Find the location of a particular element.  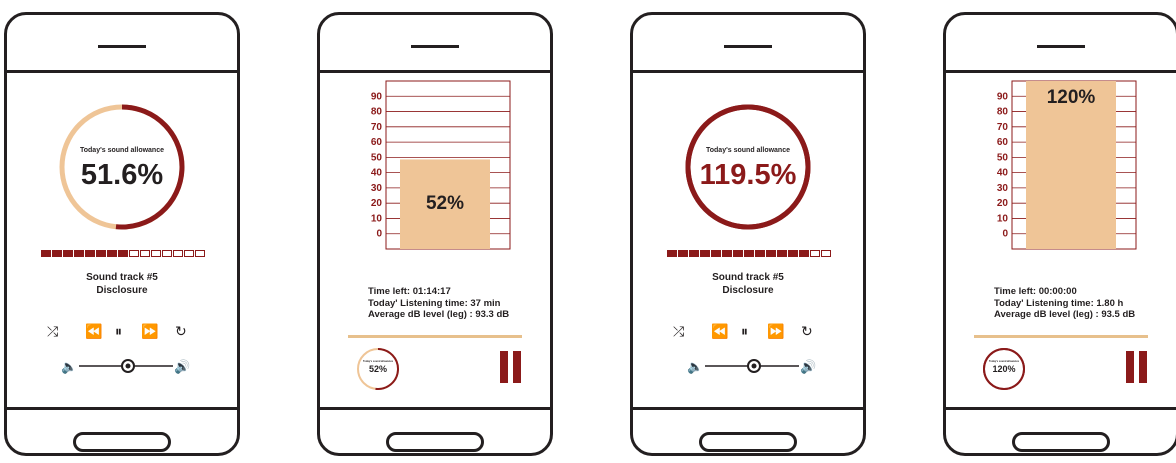

allowance-bar-chart: 90 80 70 60 50 40 30 20 10 0 120% is located at coordinates (1067, 165).